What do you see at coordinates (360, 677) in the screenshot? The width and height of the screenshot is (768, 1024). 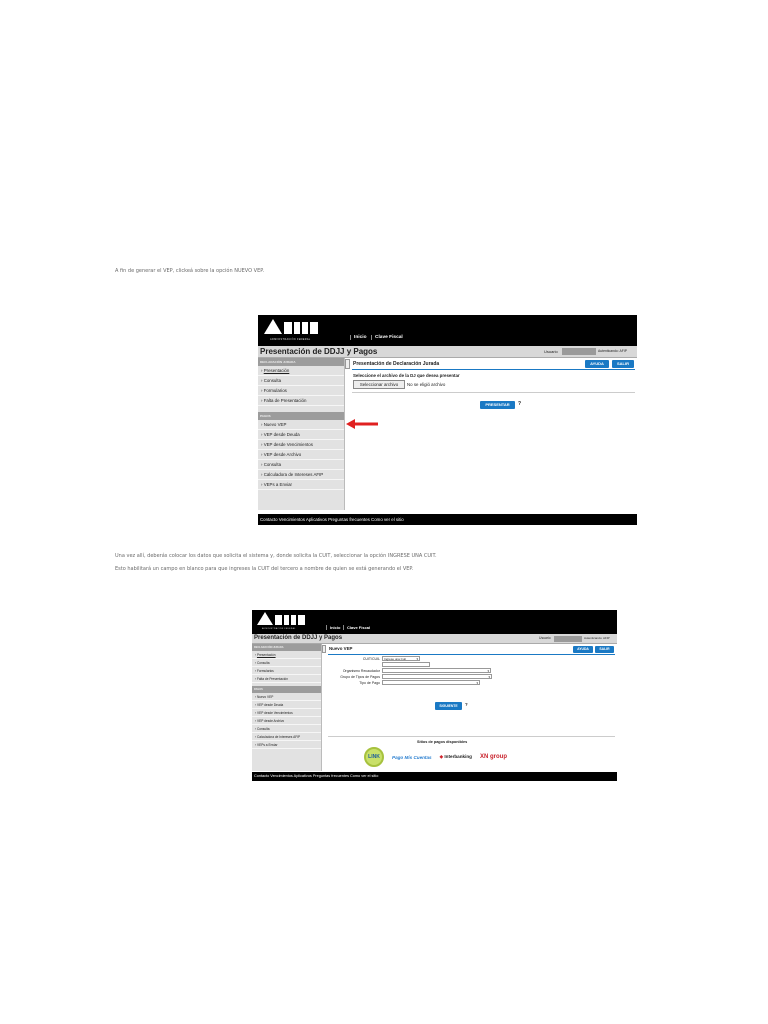 I see `grupo-tipos-pago-label: Grupo de Tipos de Pagos` at bounding box center [360, 677].